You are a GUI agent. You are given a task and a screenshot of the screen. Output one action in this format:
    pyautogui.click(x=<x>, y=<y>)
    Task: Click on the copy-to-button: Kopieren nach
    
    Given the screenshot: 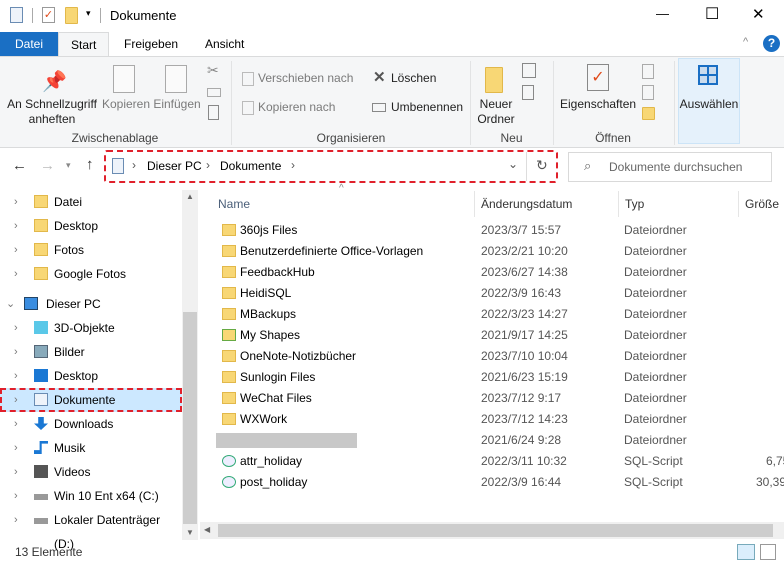 What is the action you would take?
    pyautogui.click(x=296, y=107)
    